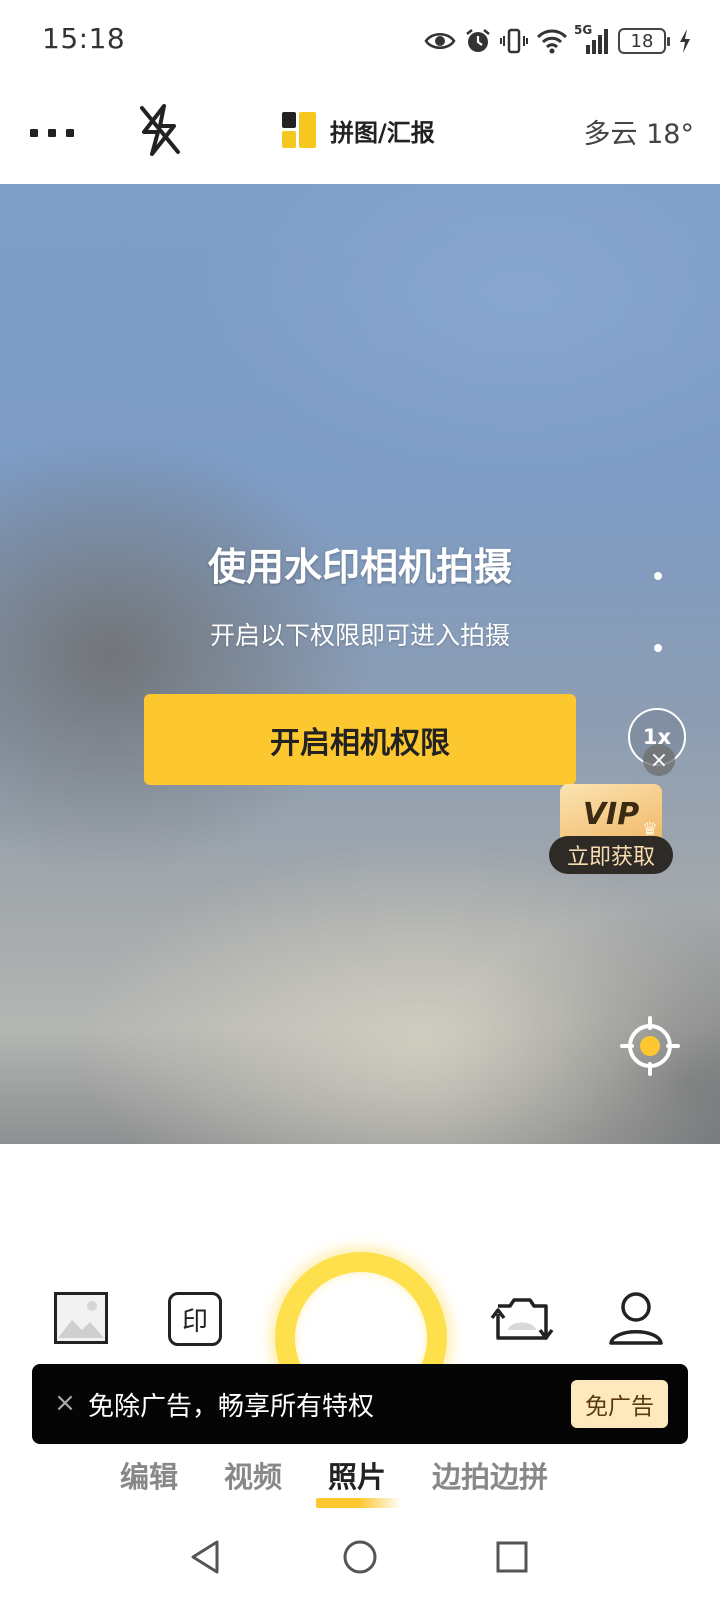 The height and width of the screenshot is (1610, 720). Describe the element at coordinates (84, 38) in the screenshot. I see `status-time: 15:18` at that location.